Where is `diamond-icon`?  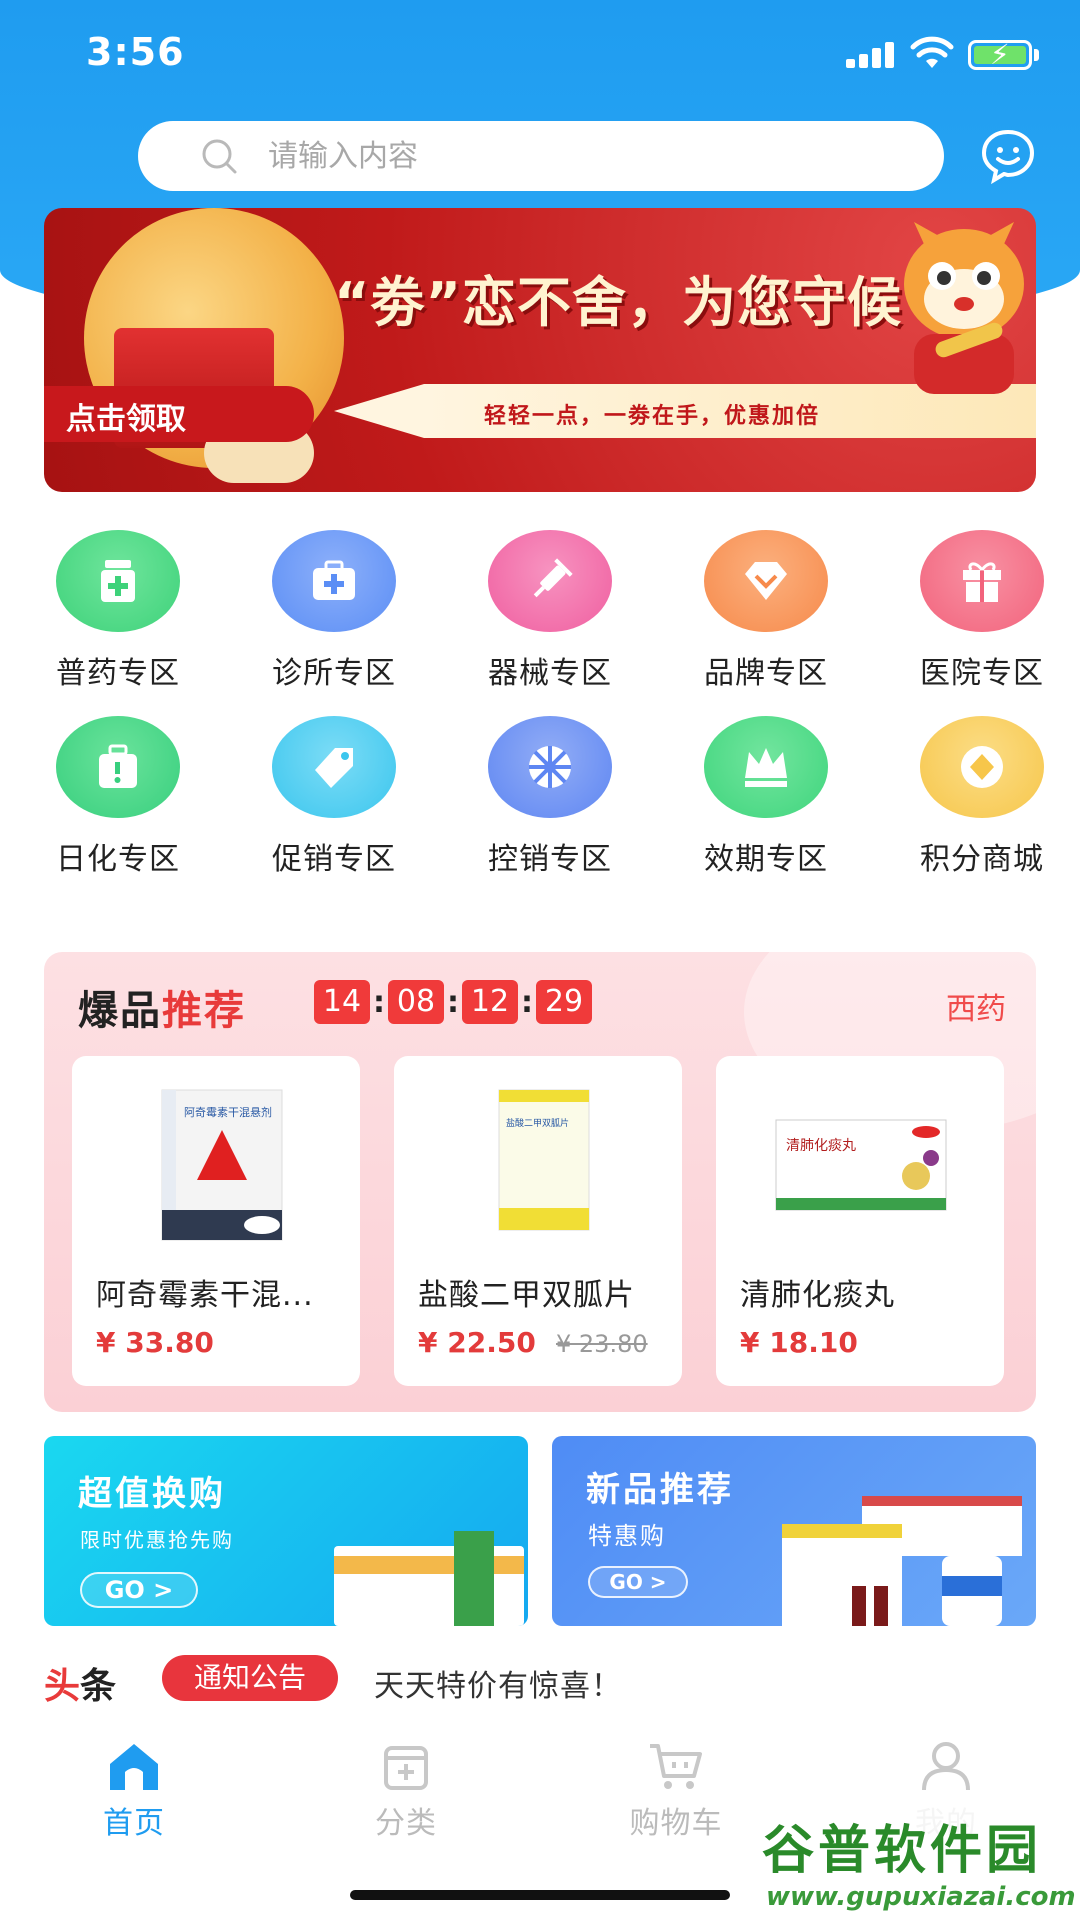
diamond-icon is located at coordinates (766, 581).